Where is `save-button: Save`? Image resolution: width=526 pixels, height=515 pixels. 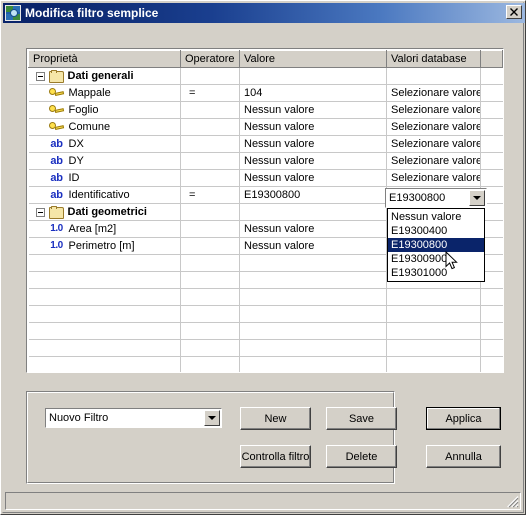
save-button: Save is located at coordinates (361, 418).